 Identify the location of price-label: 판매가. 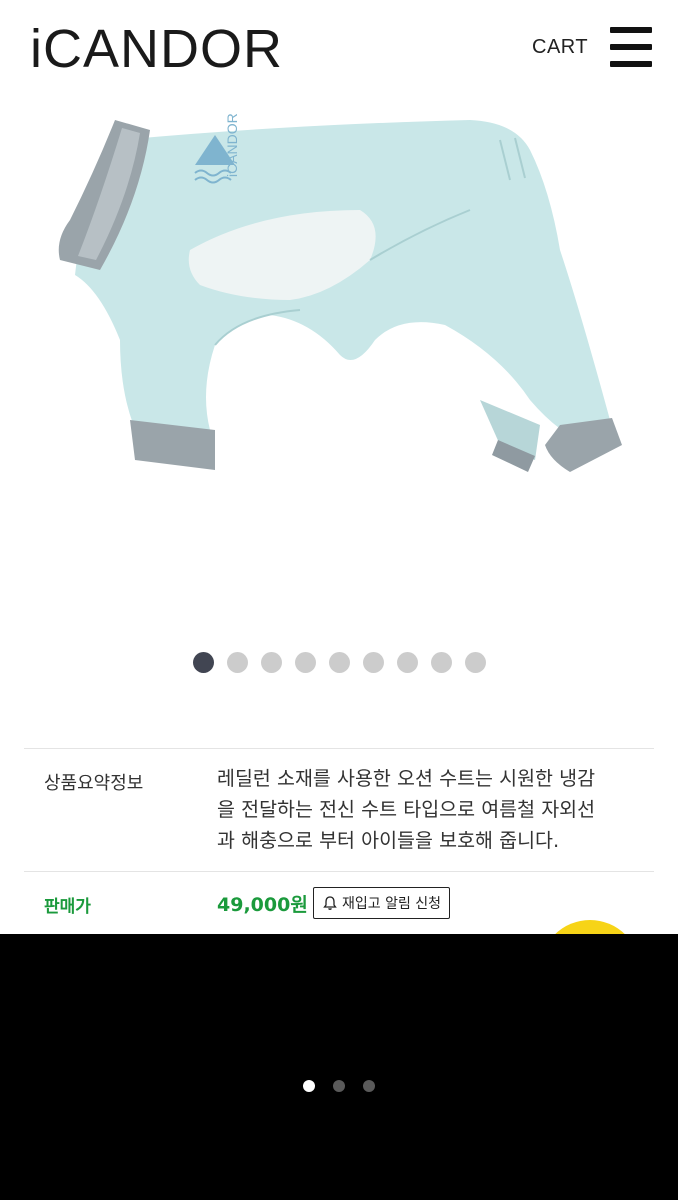
(67, 907).